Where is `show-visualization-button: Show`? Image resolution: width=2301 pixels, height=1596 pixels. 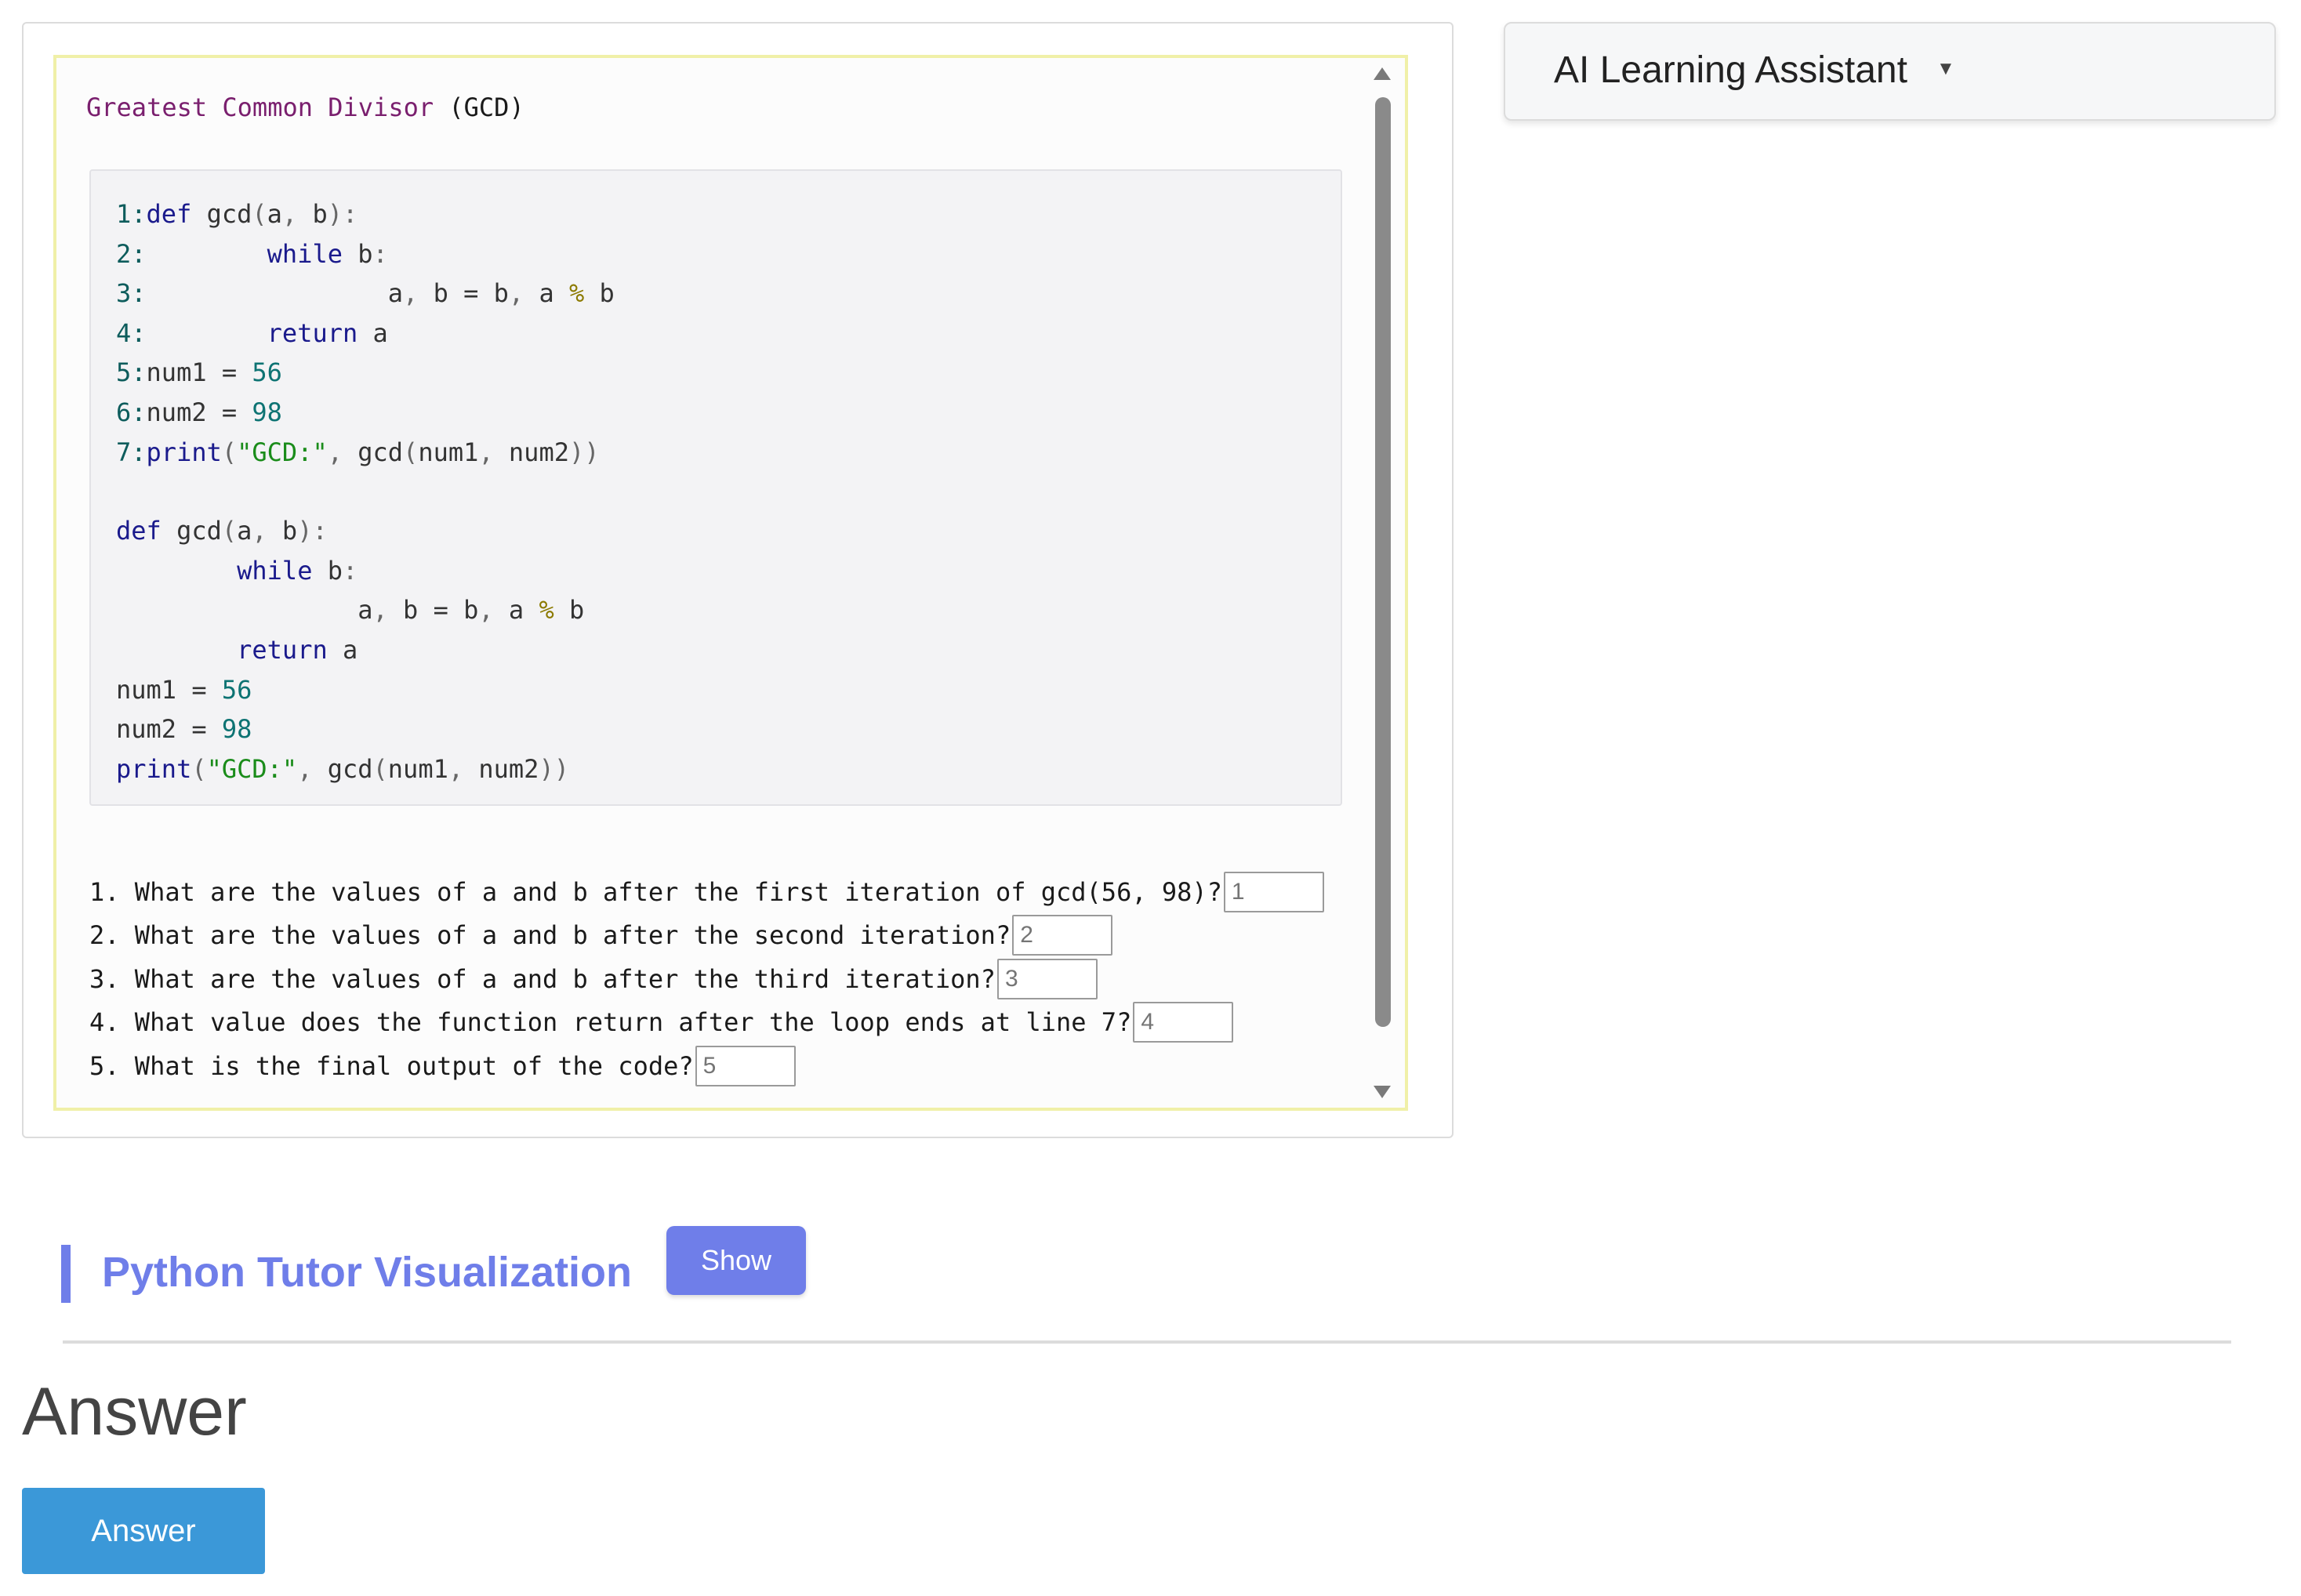
show-visualization-button: Show is located at coordinates (736, 1260).